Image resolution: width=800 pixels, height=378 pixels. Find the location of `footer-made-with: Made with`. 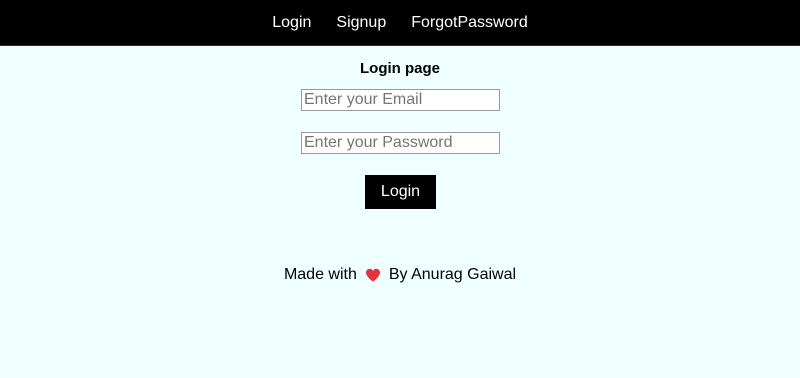

footer-made-with: Made with is located at coordinates (320, 274).